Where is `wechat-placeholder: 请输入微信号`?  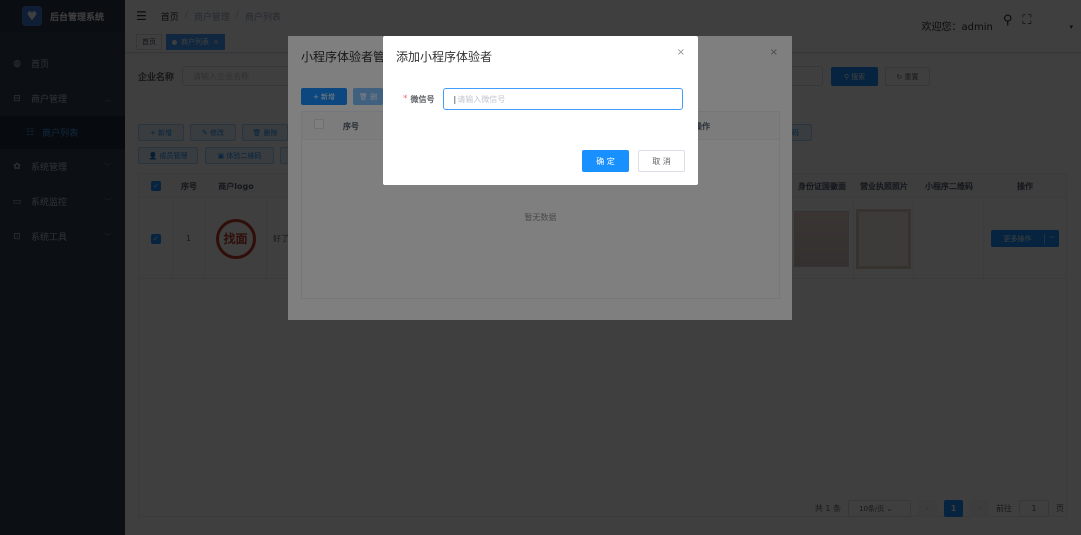 wechat-placeholder: 请输入微信号 is located at coordinates (481, 99).